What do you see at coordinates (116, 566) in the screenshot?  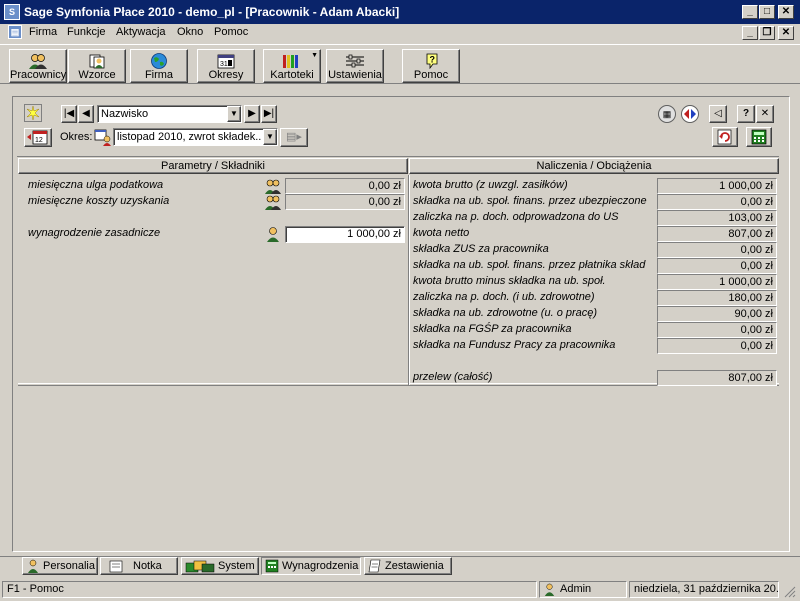 I see `note-icon` at bounding box center [116, 566].